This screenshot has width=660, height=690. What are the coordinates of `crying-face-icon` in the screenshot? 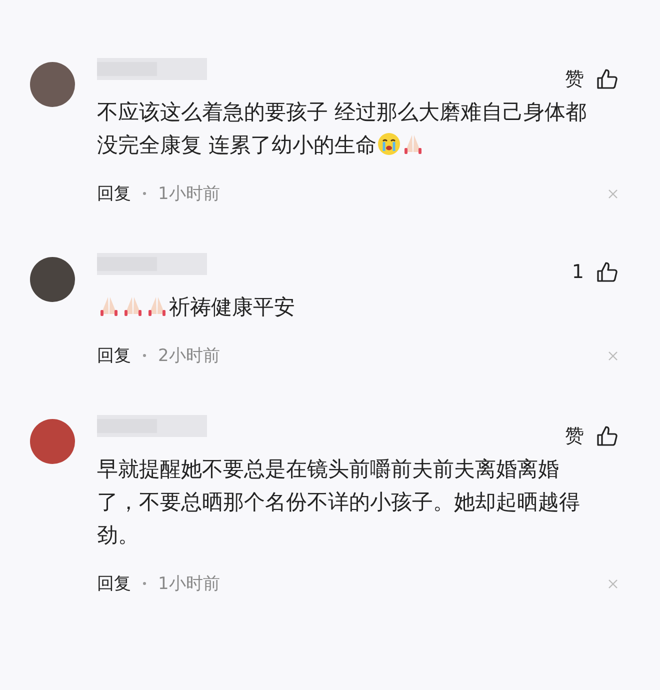 It's located at (388, 144).